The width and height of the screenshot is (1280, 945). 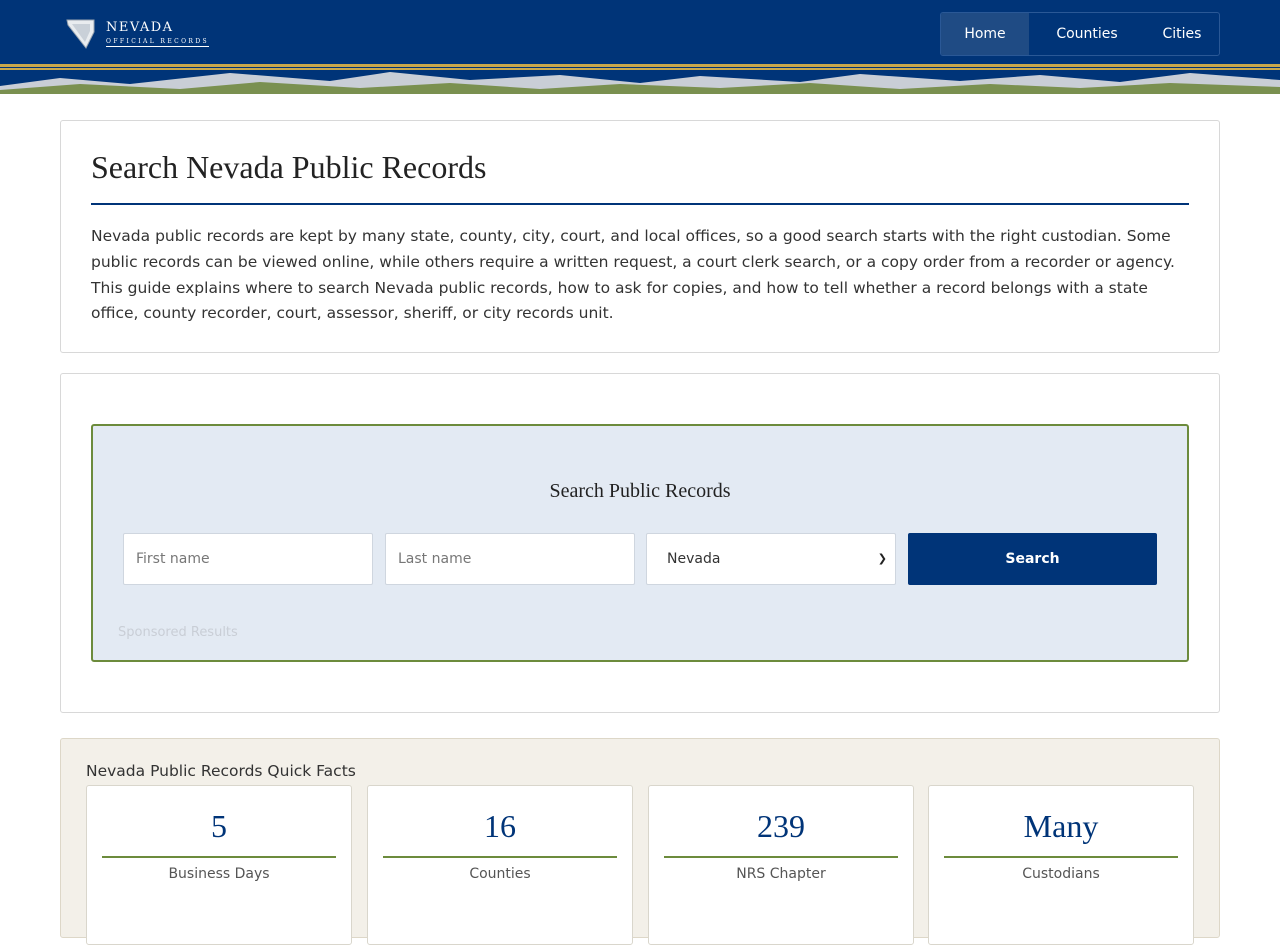 What do you see at coordinates (289, 167) in the screenshot?
I see `page-title: Search Nevada Public Records` at bounding box center [289, 167].